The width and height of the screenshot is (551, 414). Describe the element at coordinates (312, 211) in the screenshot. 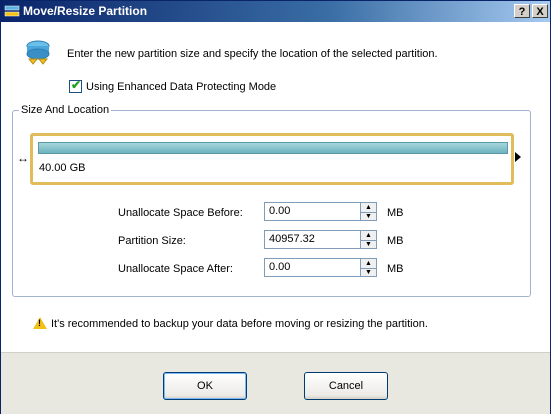

I see `unallocated-before-input: 0.00` at that location.